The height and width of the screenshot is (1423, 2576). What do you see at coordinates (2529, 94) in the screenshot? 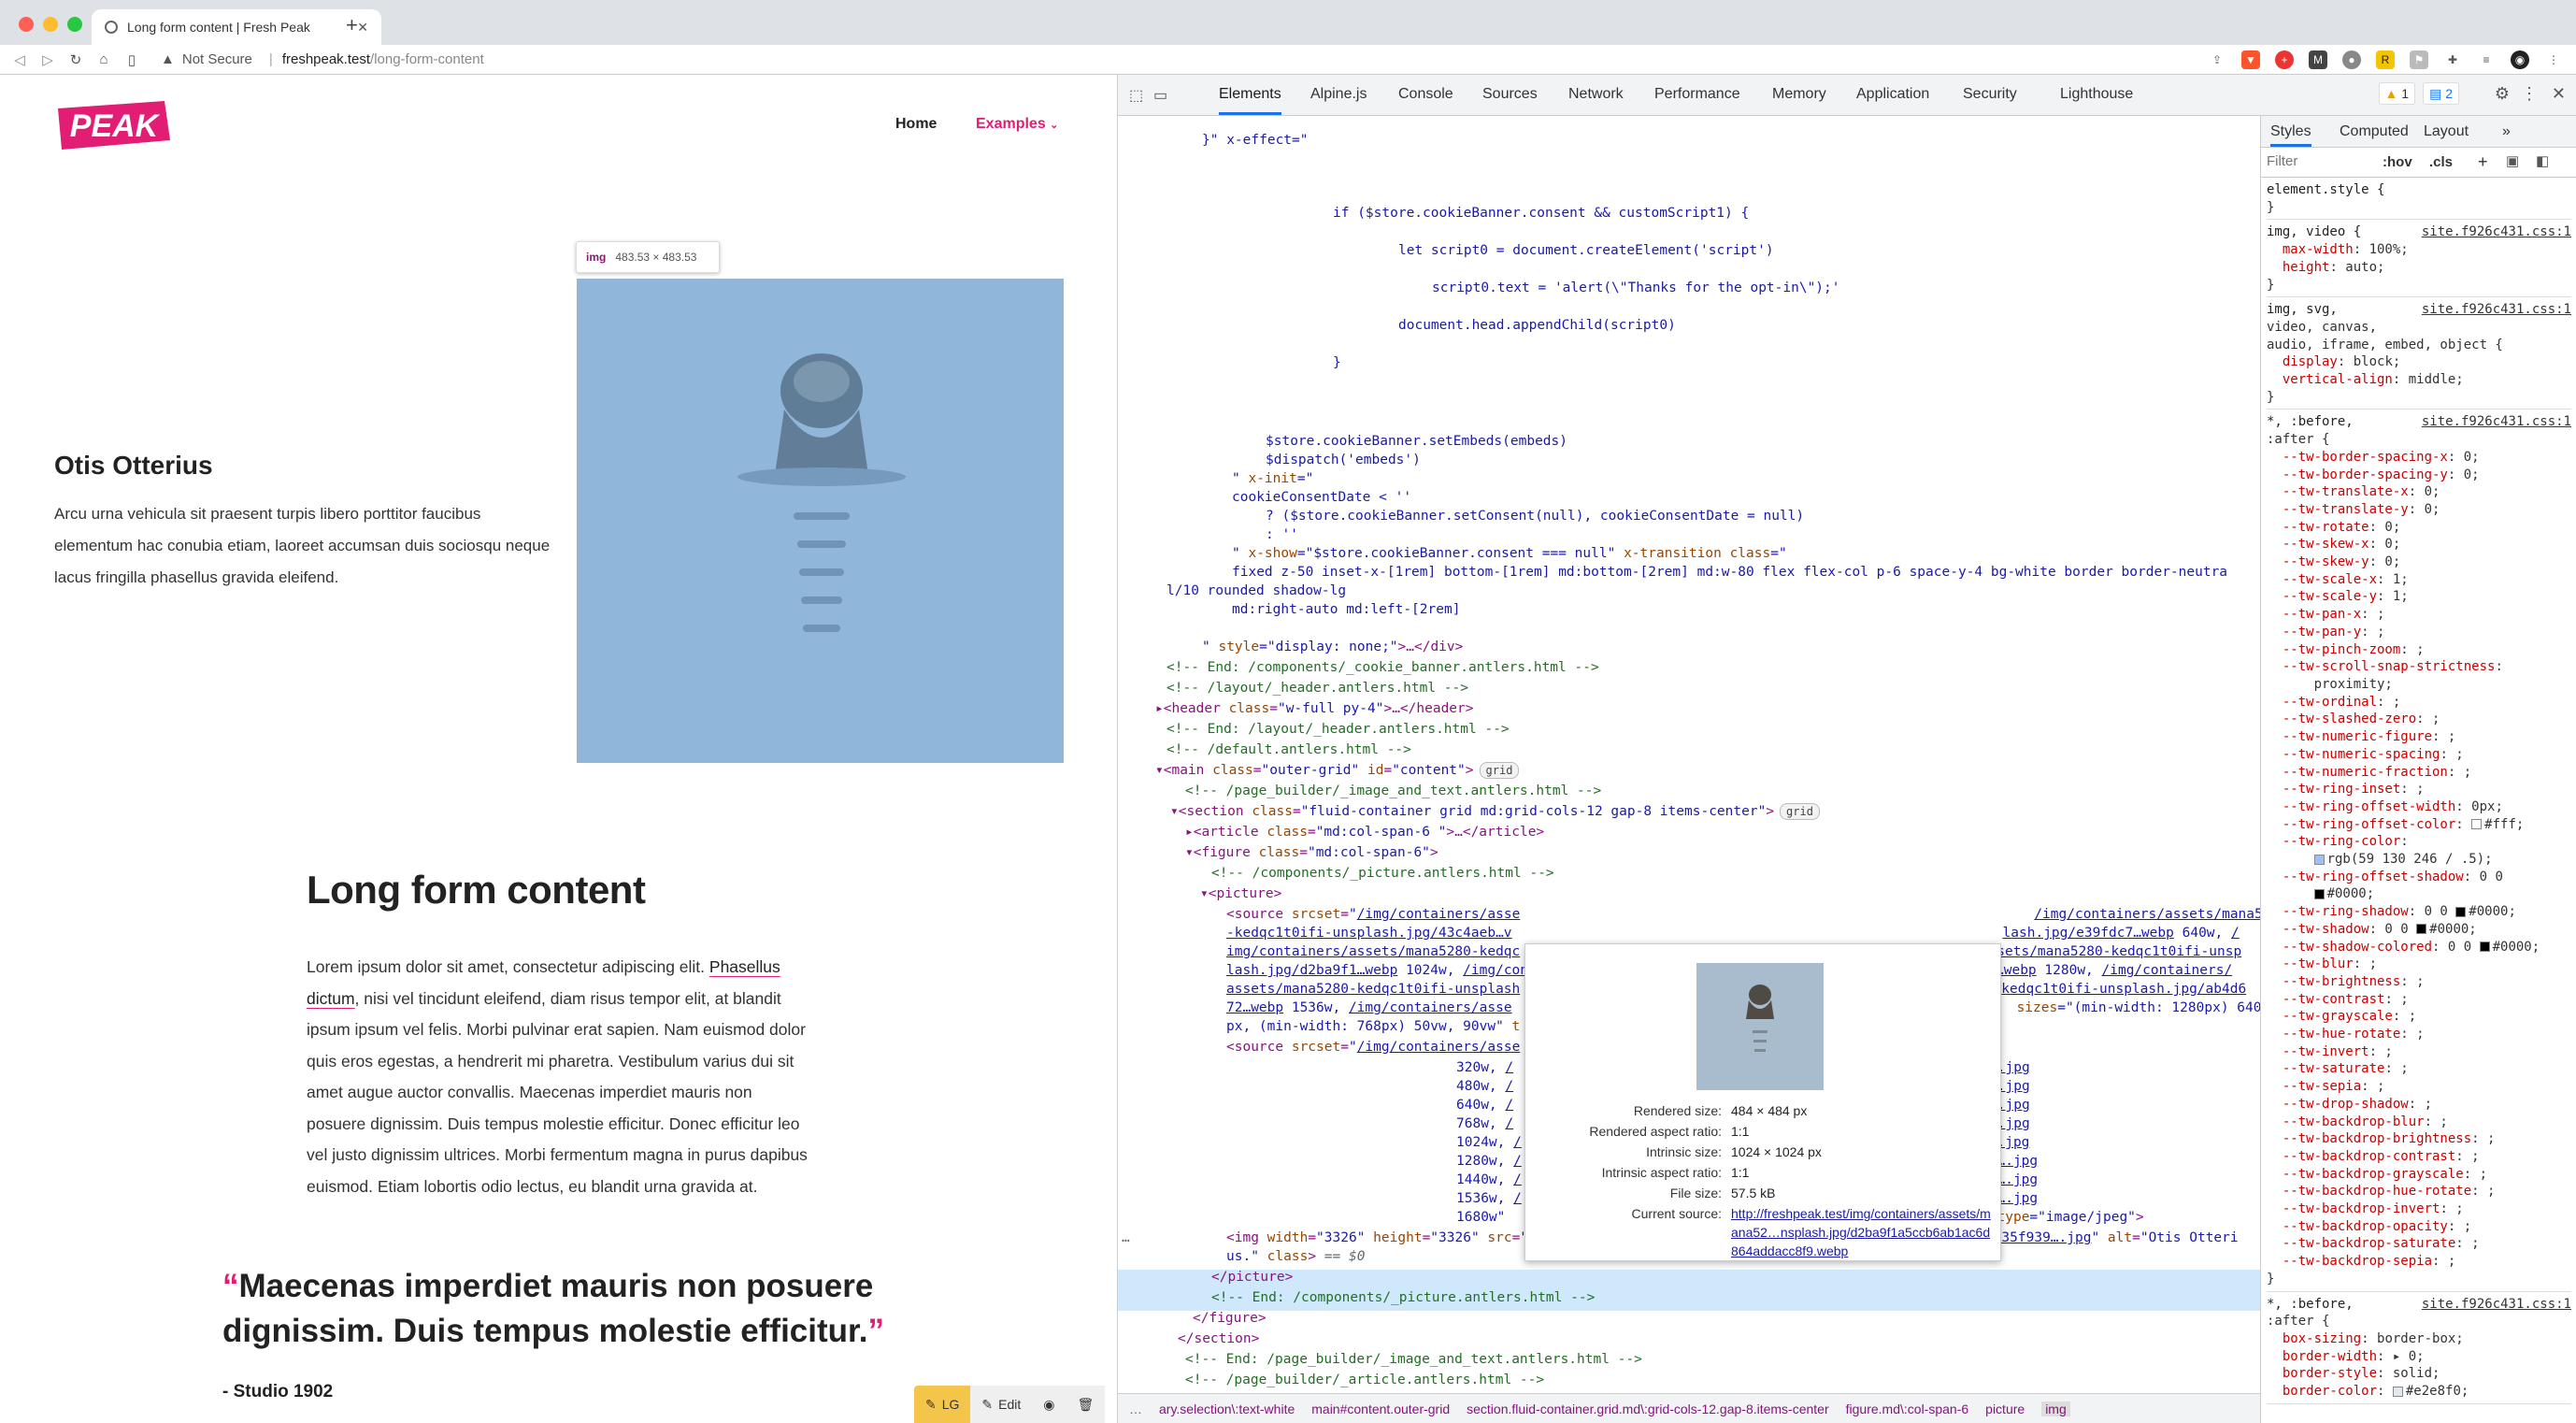
I see `devtools-more-icon: ⋮` at bounding box center [2529, 94].